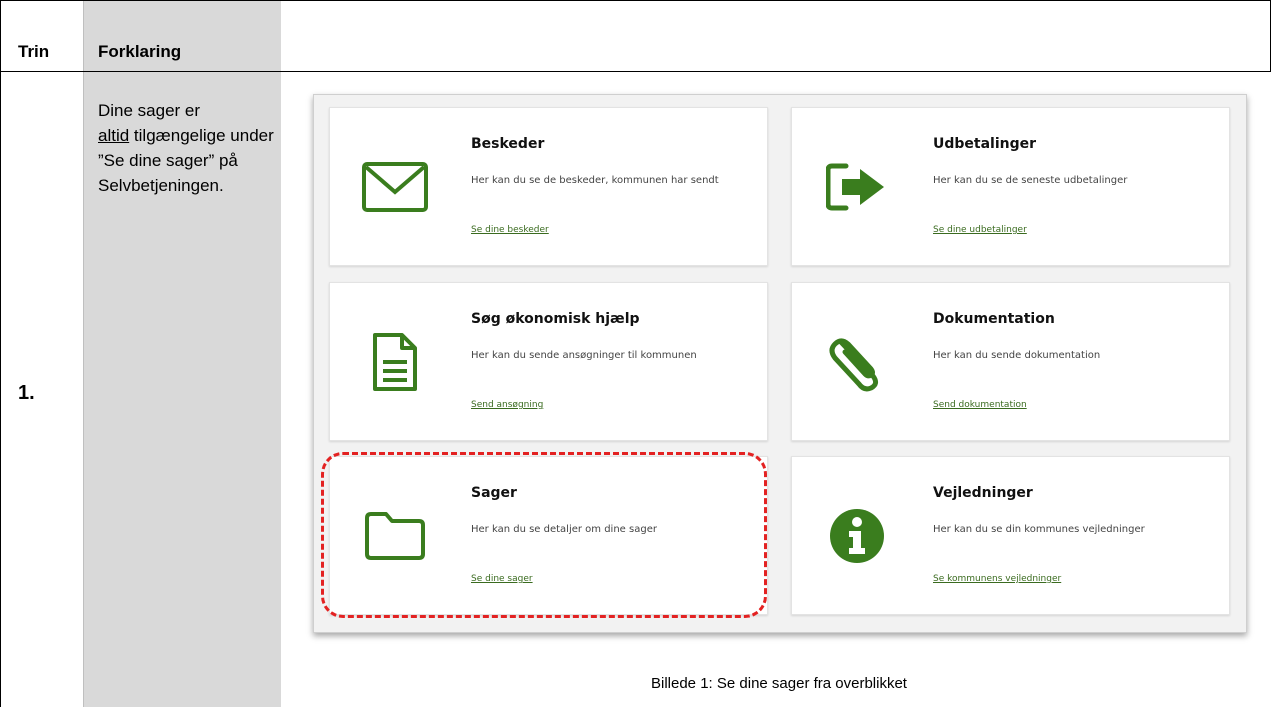 The width and height of the screenshot is (1271, 707). What do you see at coordinates (140, 51) in the screenshot?
I see `header-forklaring: Forklaring` at bounding box center [140, 51].